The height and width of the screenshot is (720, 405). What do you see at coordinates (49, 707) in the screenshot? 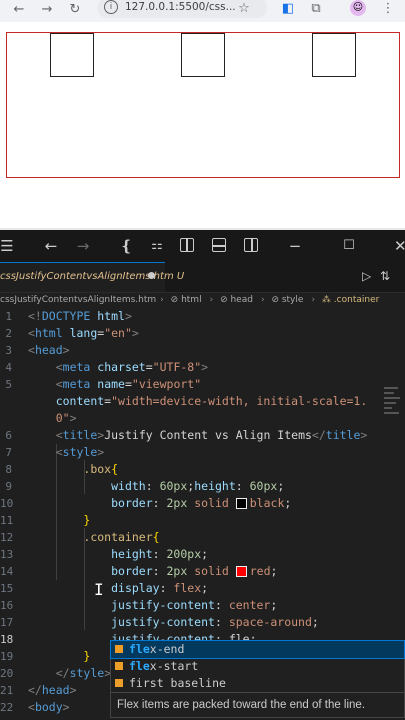
I see `code-text: <body>` at bounding box center [49, 707].